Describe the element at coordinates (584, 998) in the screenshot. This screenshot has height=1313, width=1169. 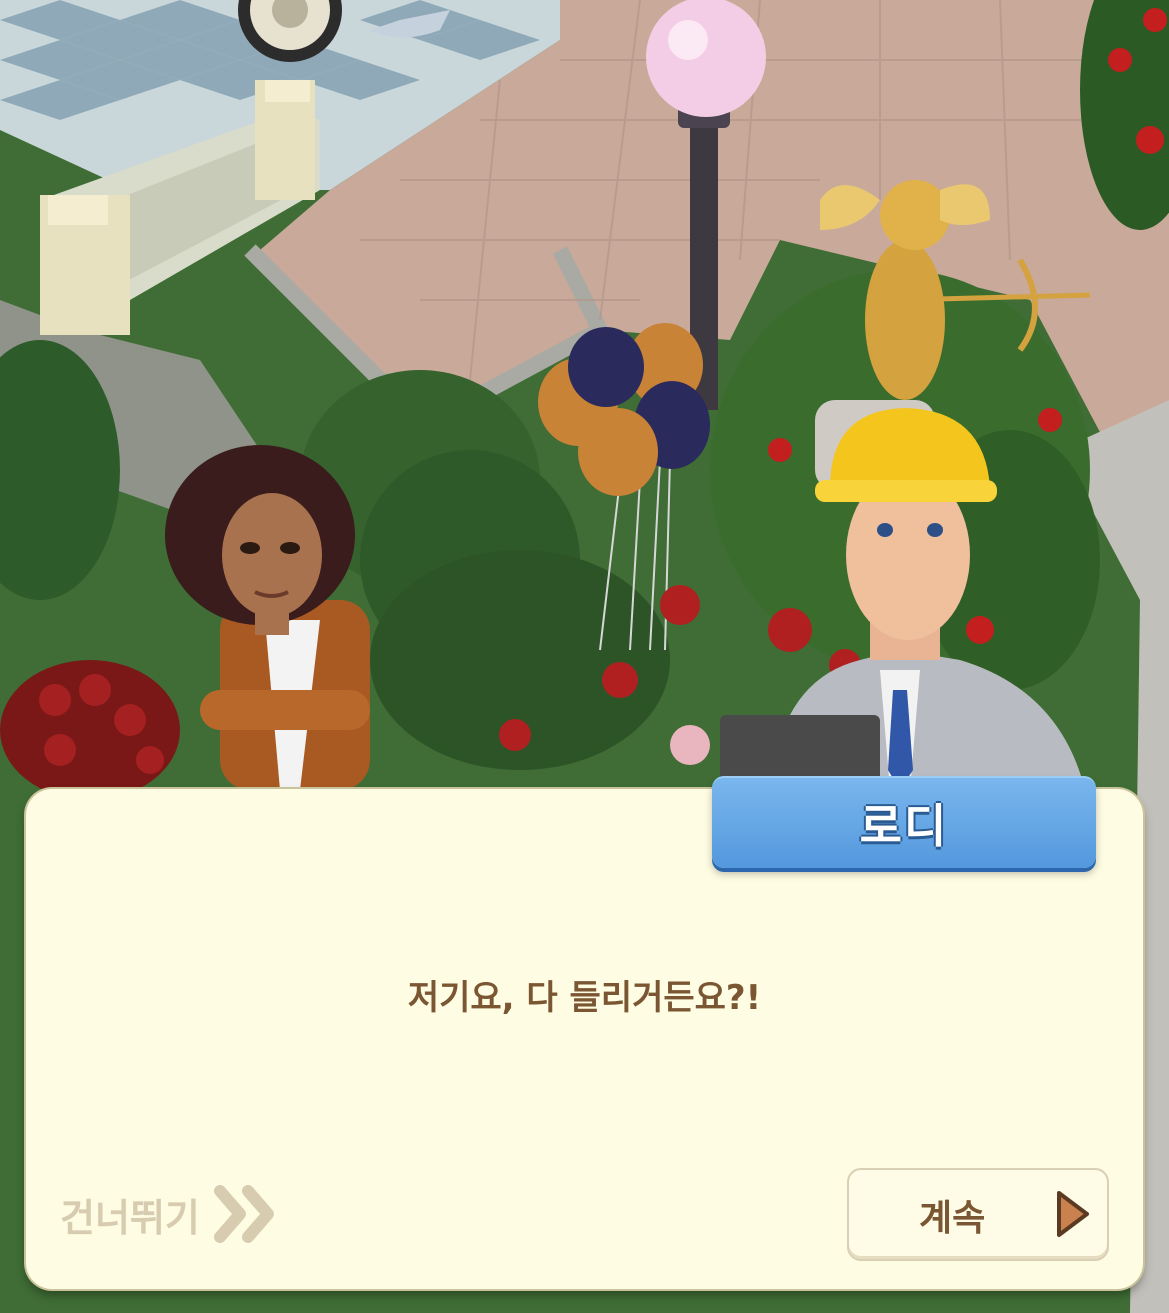
I see `dialog-message: 저기요, 다 들리거든요?!` at that location.